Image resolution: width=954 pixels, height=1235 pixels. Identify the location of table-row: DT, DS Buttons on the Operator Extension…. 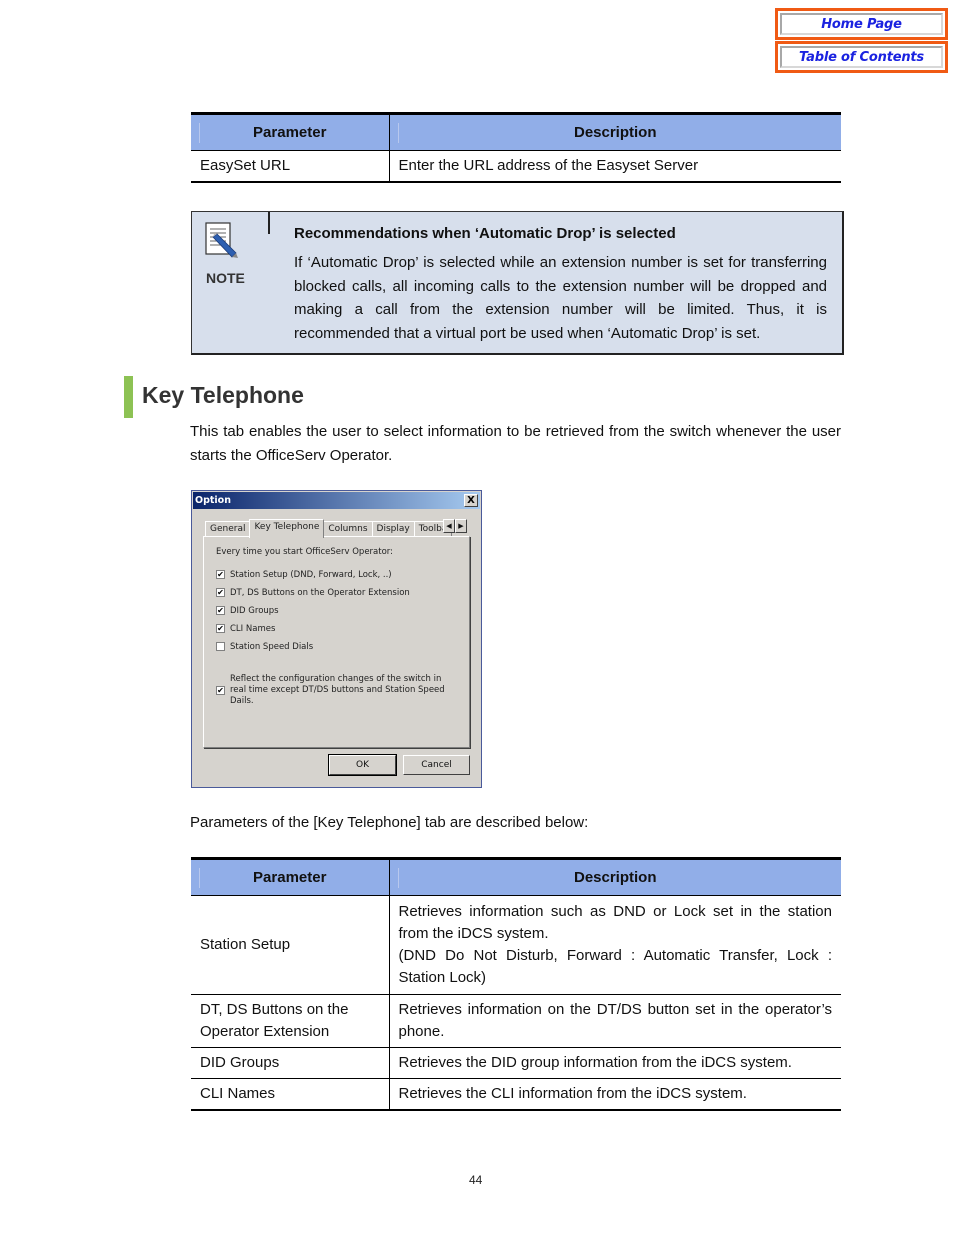
(516, 1021).